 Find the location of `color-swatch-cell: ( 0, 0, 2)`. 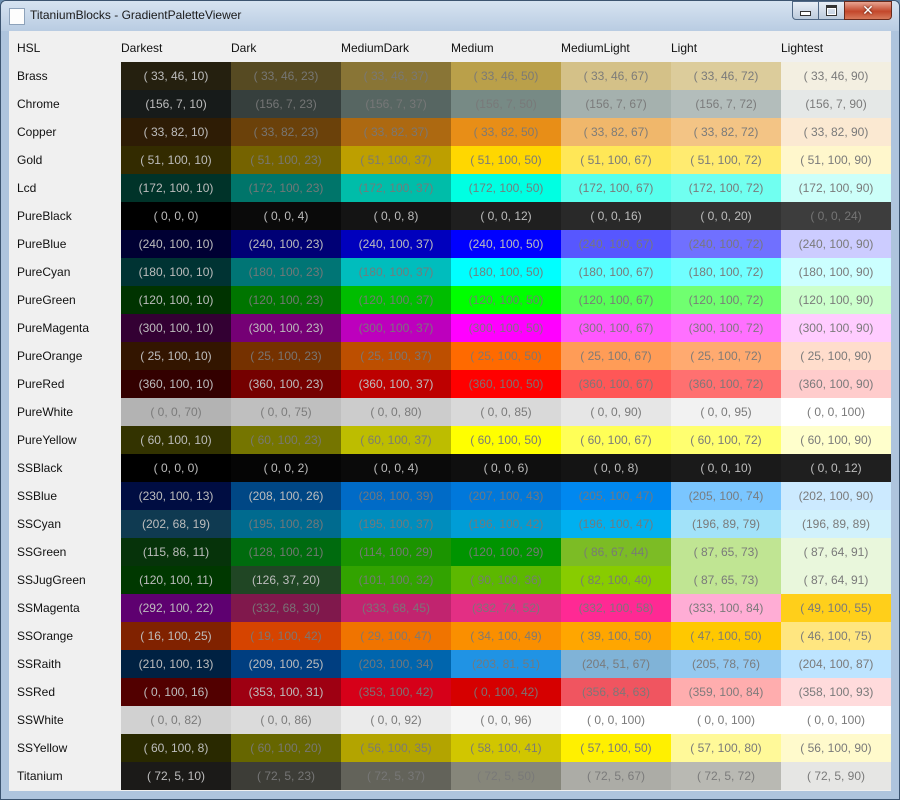

color-swatch-cell: ( 0, 0, 2) is located at coordinates (286, 468).